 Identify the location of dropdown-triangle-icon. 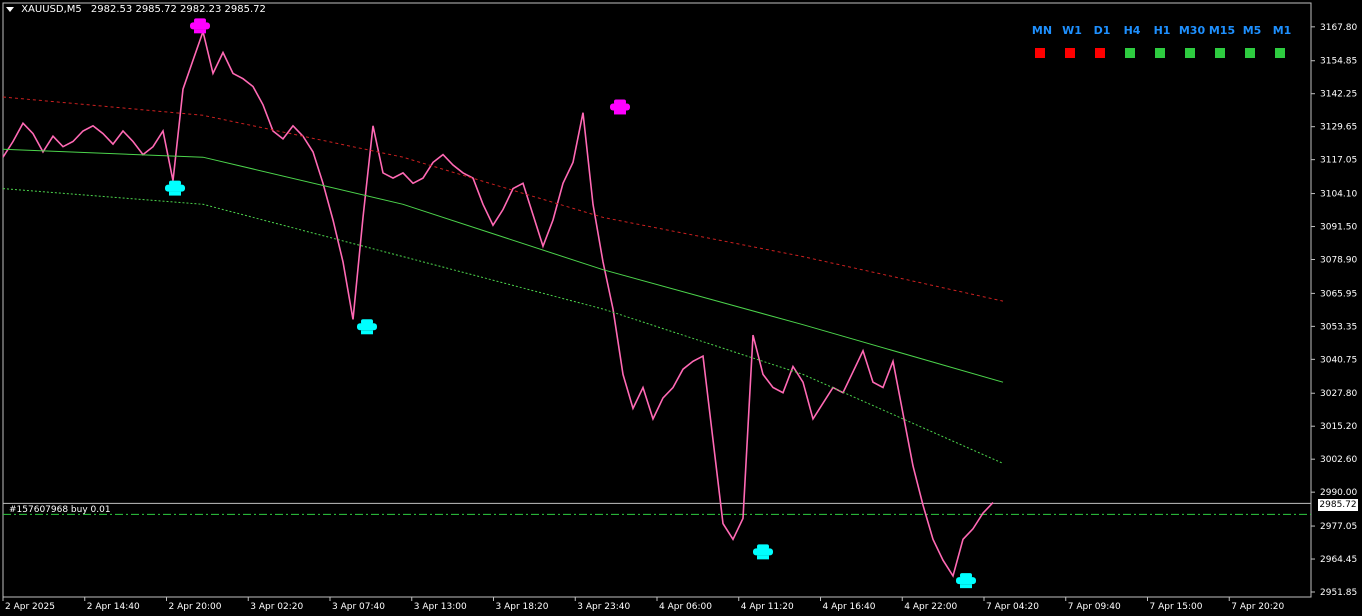
(10, 9).